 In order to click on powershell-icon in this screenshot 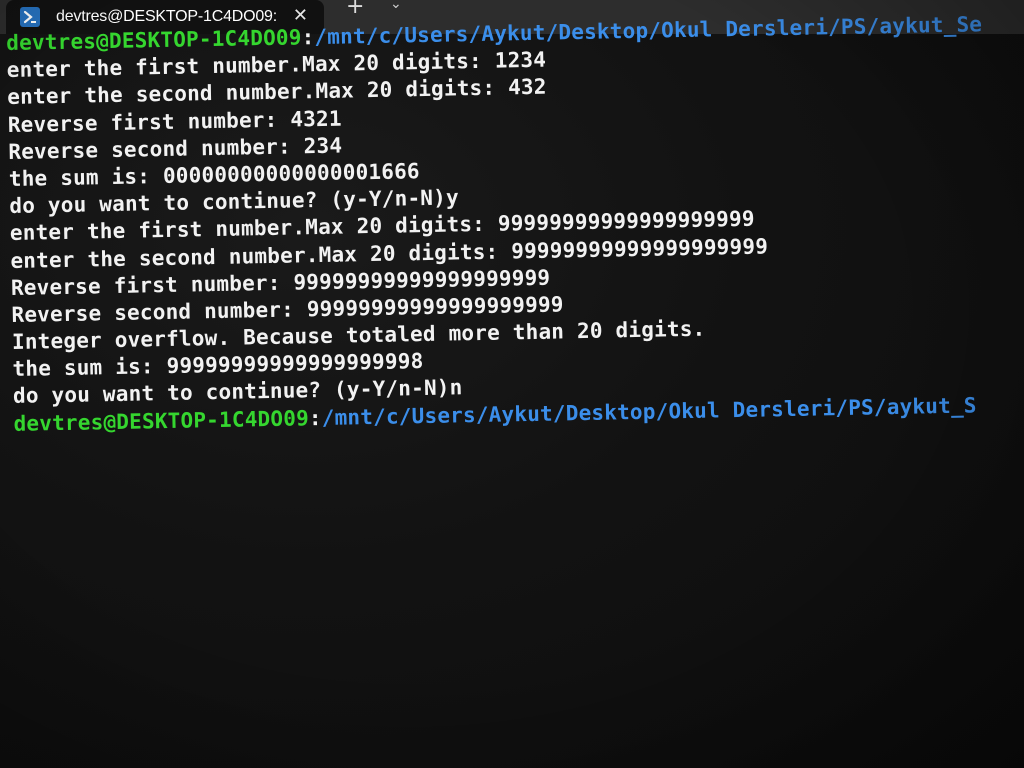, I will do `click(30, 17)`.